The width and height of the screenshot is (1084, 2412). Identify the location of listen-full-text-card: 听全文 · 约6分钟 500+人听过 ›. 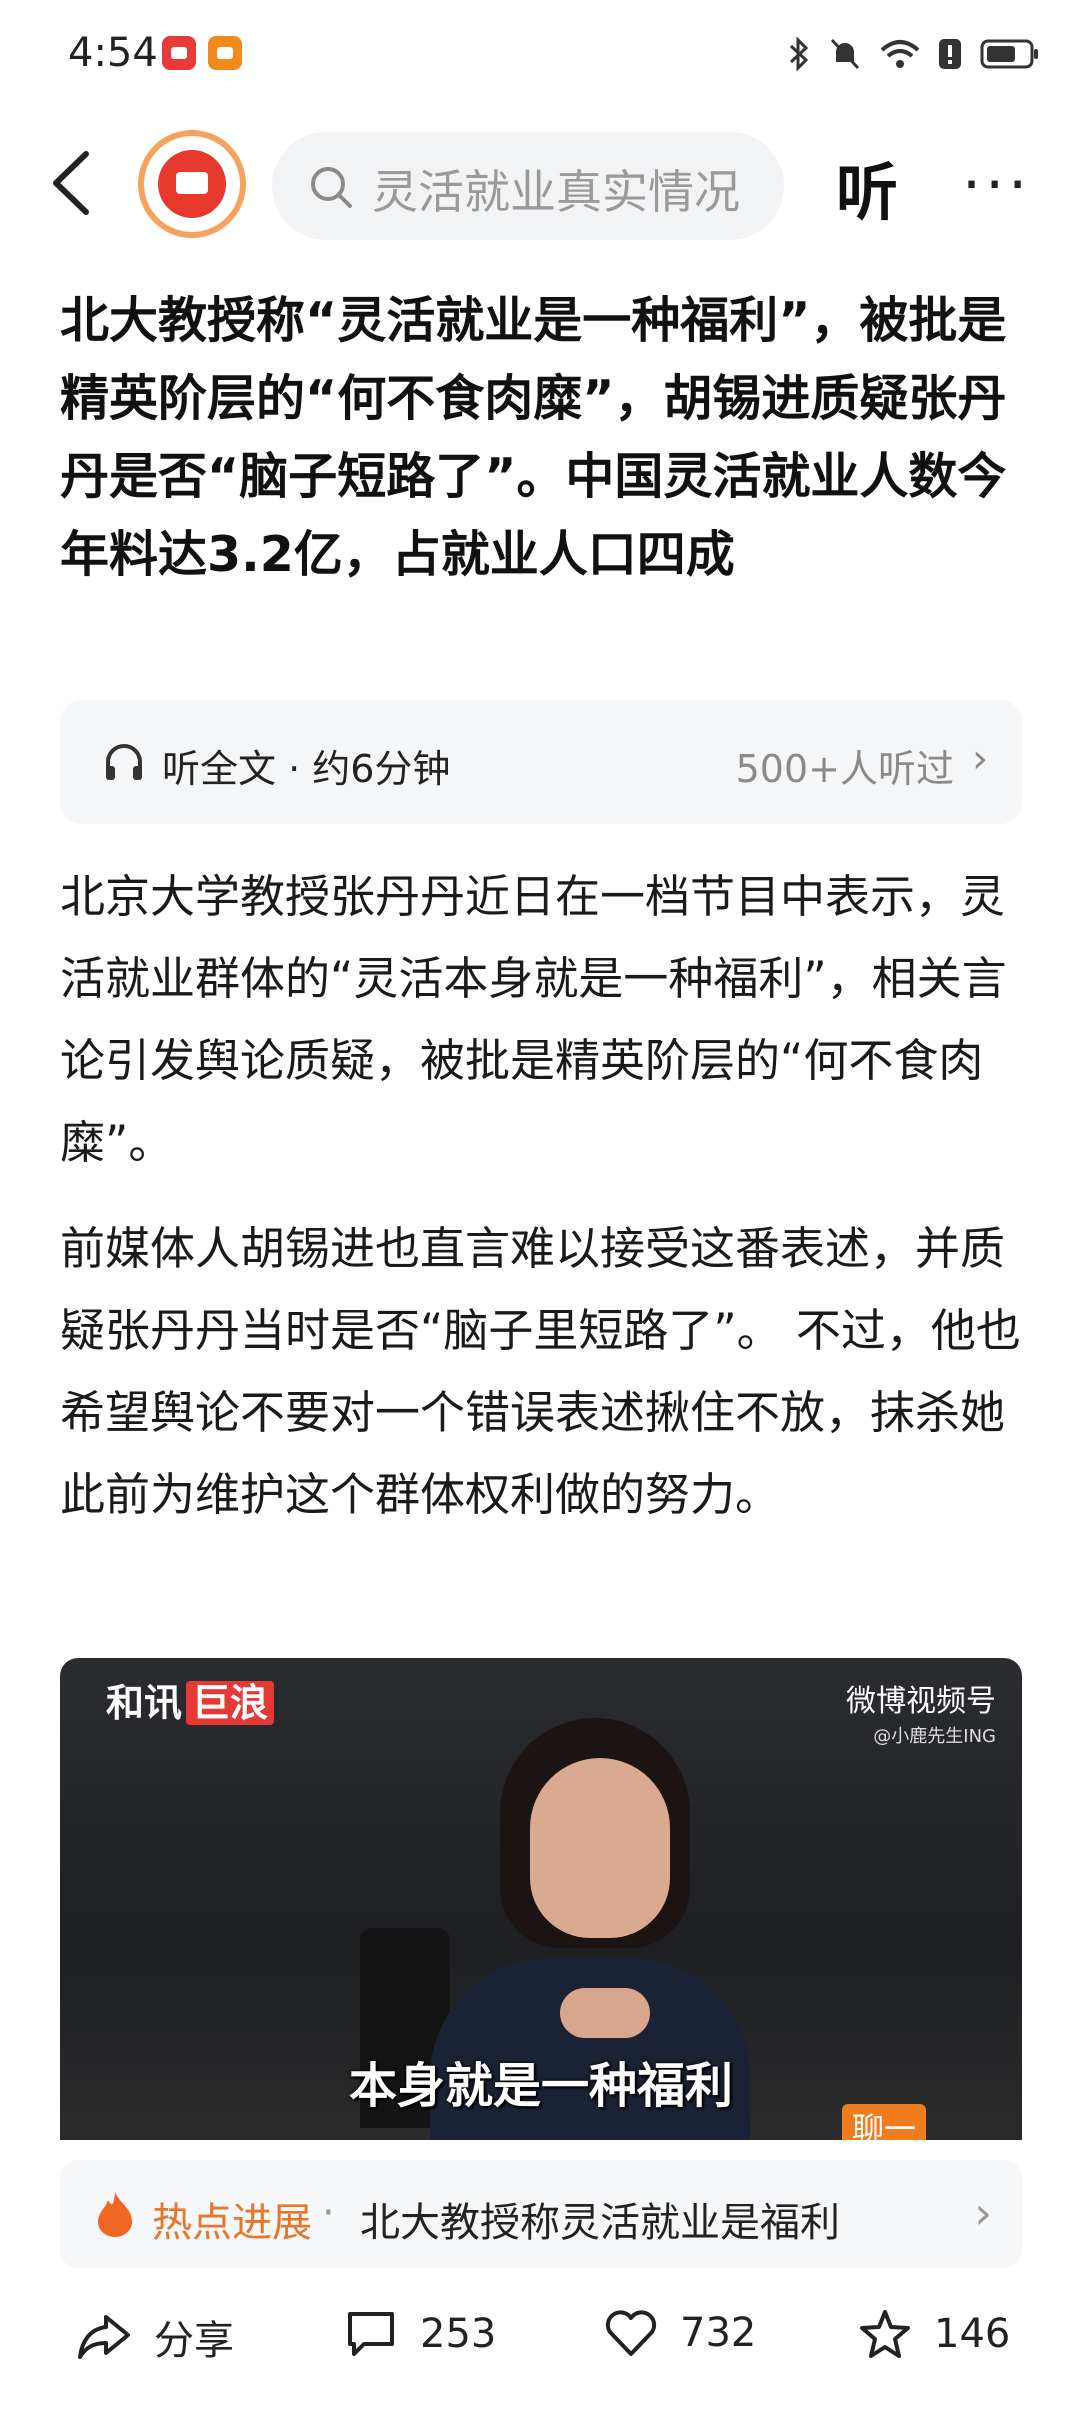
(541, 762).